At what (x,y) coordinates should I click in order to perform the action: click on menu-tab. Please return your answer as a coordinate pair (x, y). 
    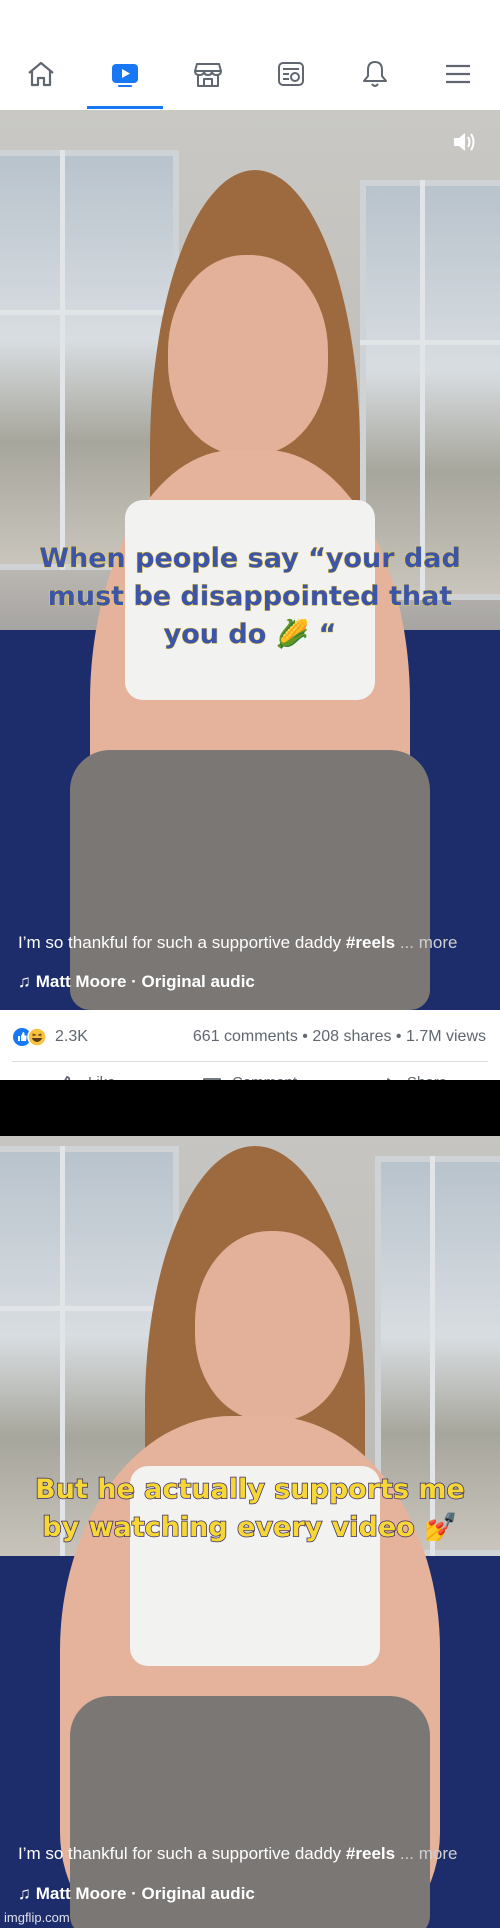
    Looking at the image, I should click on (458, 81).